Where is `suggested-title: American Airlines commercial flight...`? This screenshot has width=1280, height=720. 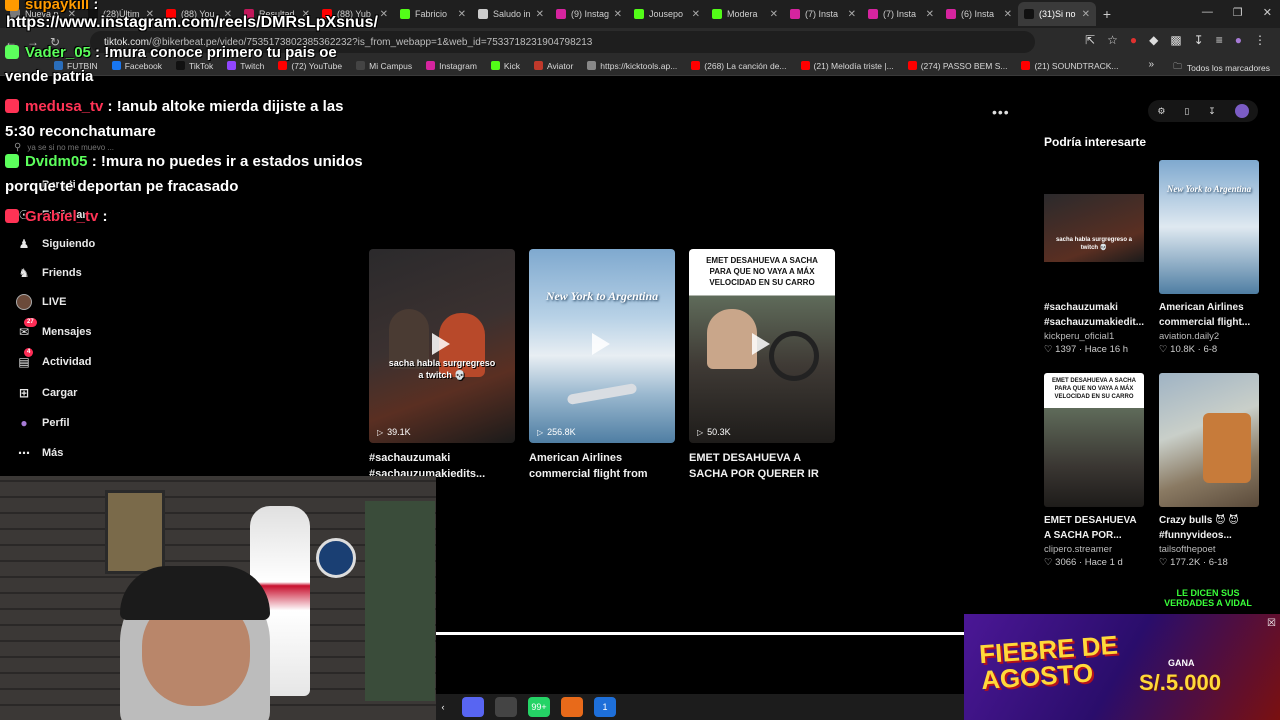 suggested-title: American Airlines commercial flight... is located at coordinates (1209, 315).